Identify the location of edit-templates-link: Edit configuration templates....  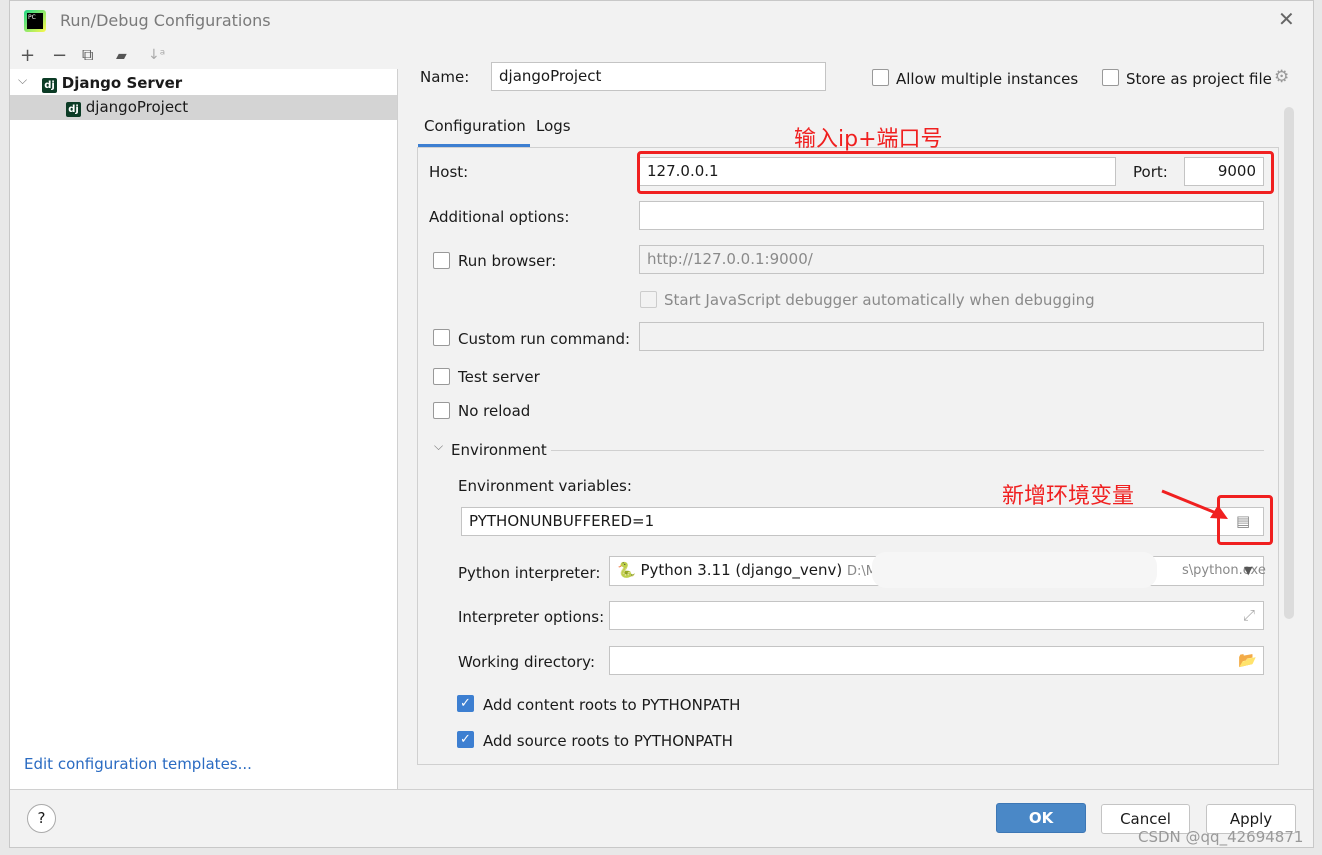
(138, 764).